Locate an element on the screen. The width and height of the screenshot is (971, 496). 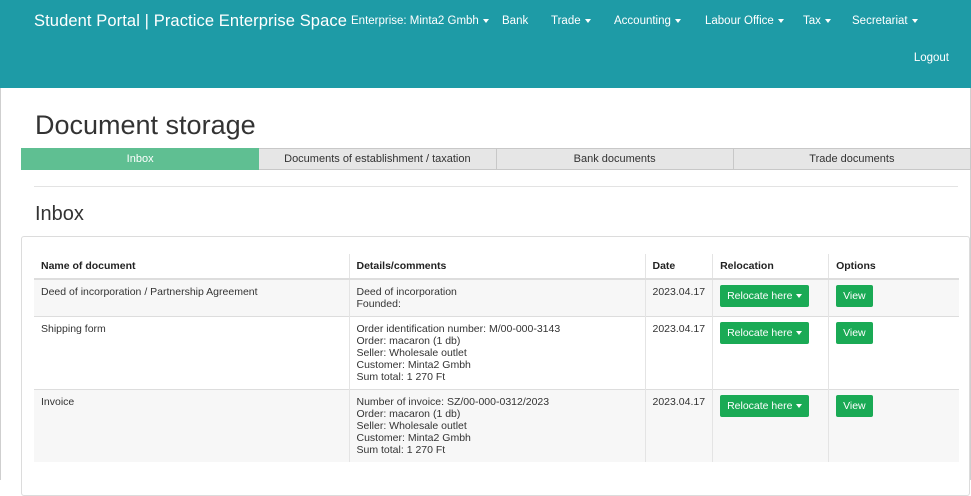
nav-labour-office-label: Labour Office is located at coordinates (739, 21).